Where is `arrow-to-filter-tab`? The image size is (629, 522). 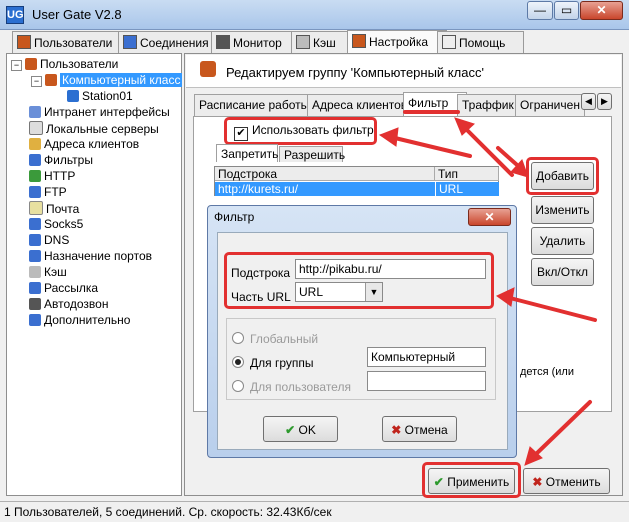
arrow-to-filter-tab is located at coordinates (487, 150).